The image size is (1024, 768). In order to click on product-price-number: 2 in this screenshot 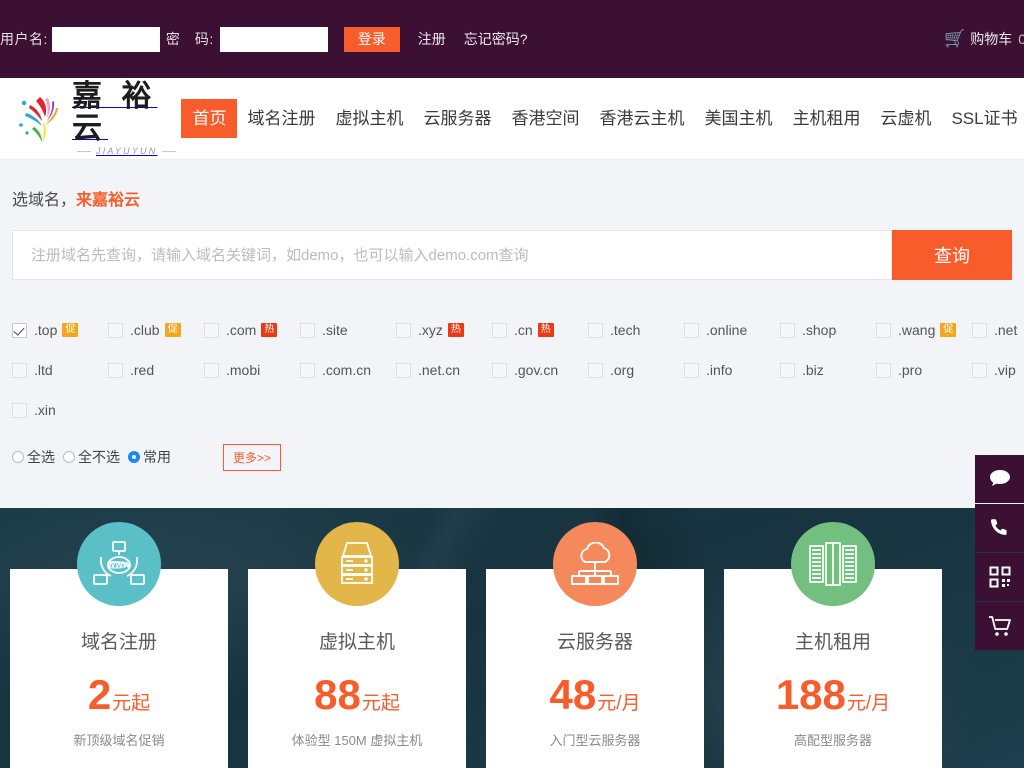, I will do `click(99, 694)`.